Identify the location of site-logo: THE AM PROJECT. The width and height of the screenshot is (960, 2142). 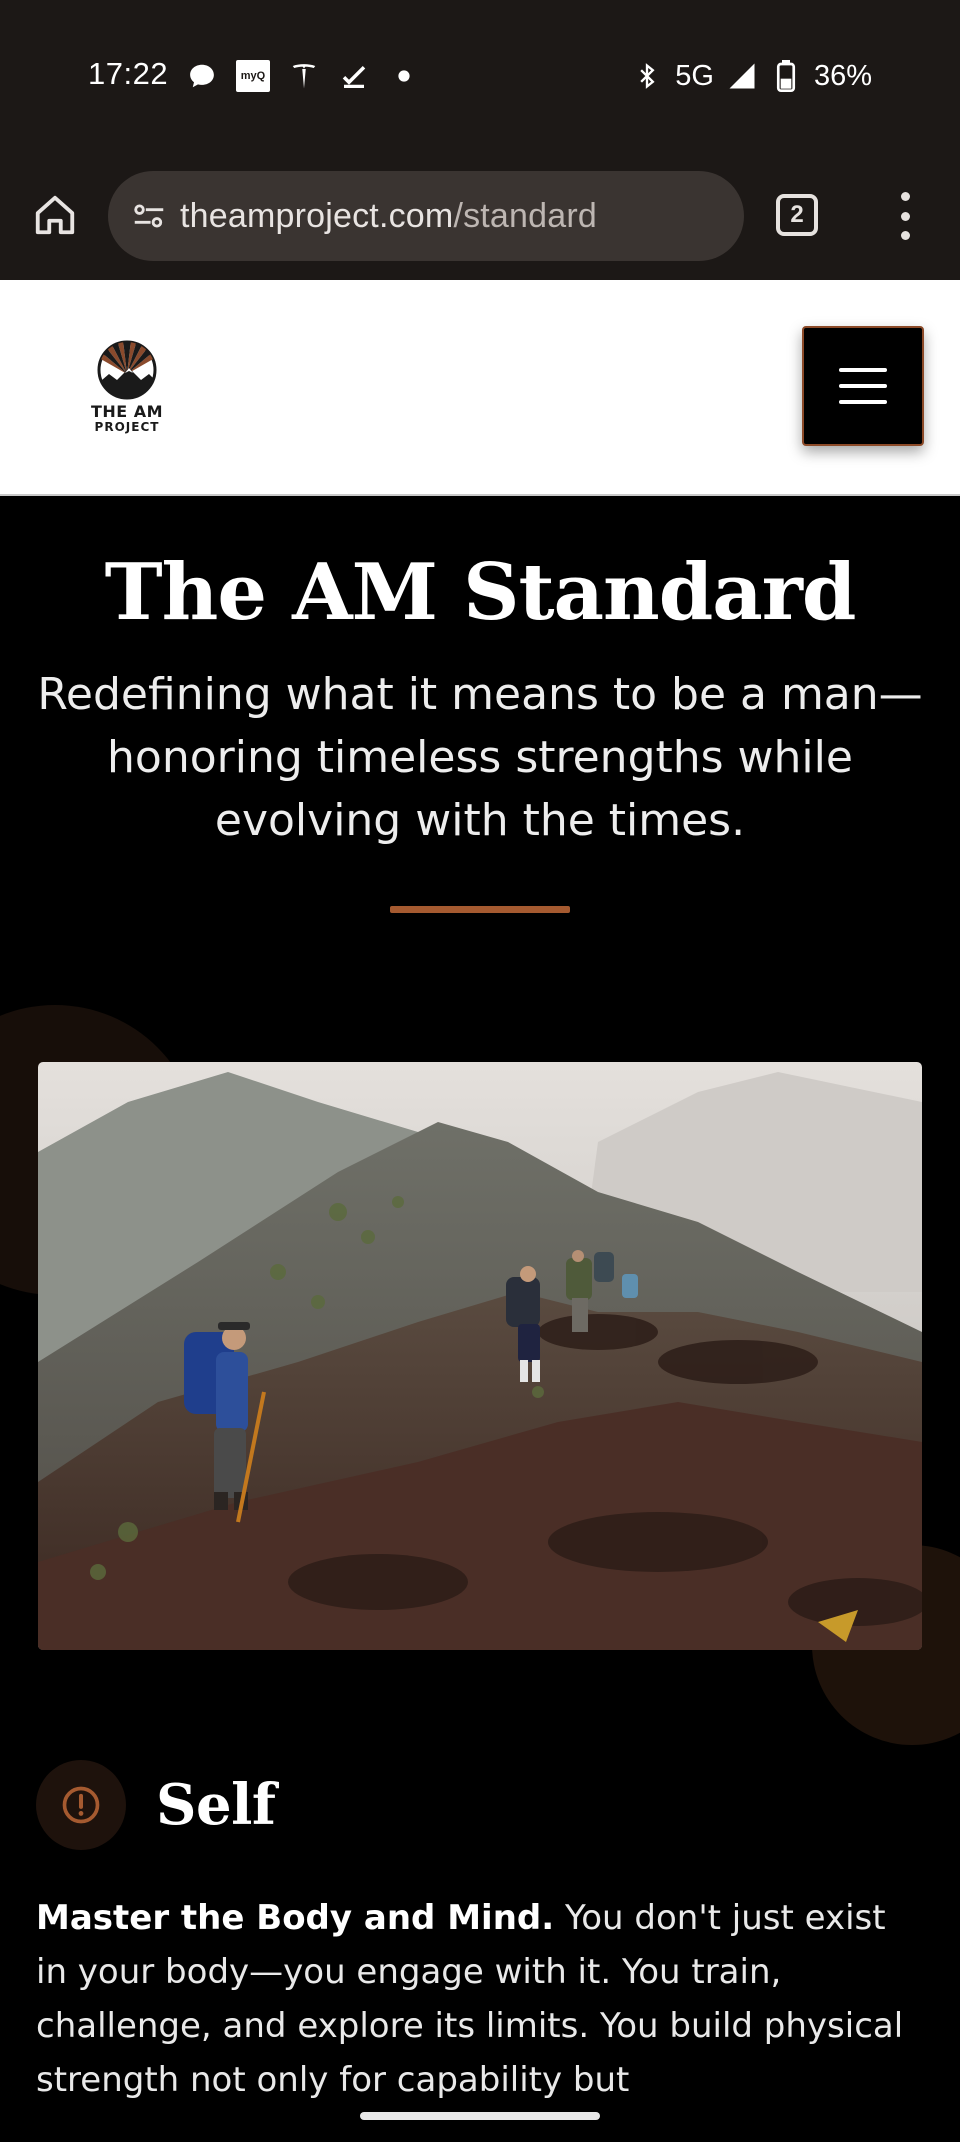
(127, 388).